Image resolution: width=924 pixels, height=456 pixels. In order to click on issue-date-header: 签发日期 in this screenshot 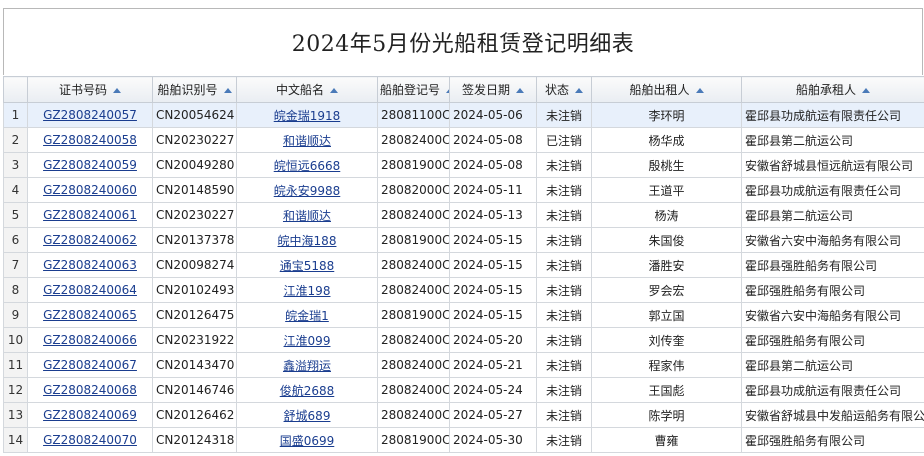, I will do `click(493, 89)`.